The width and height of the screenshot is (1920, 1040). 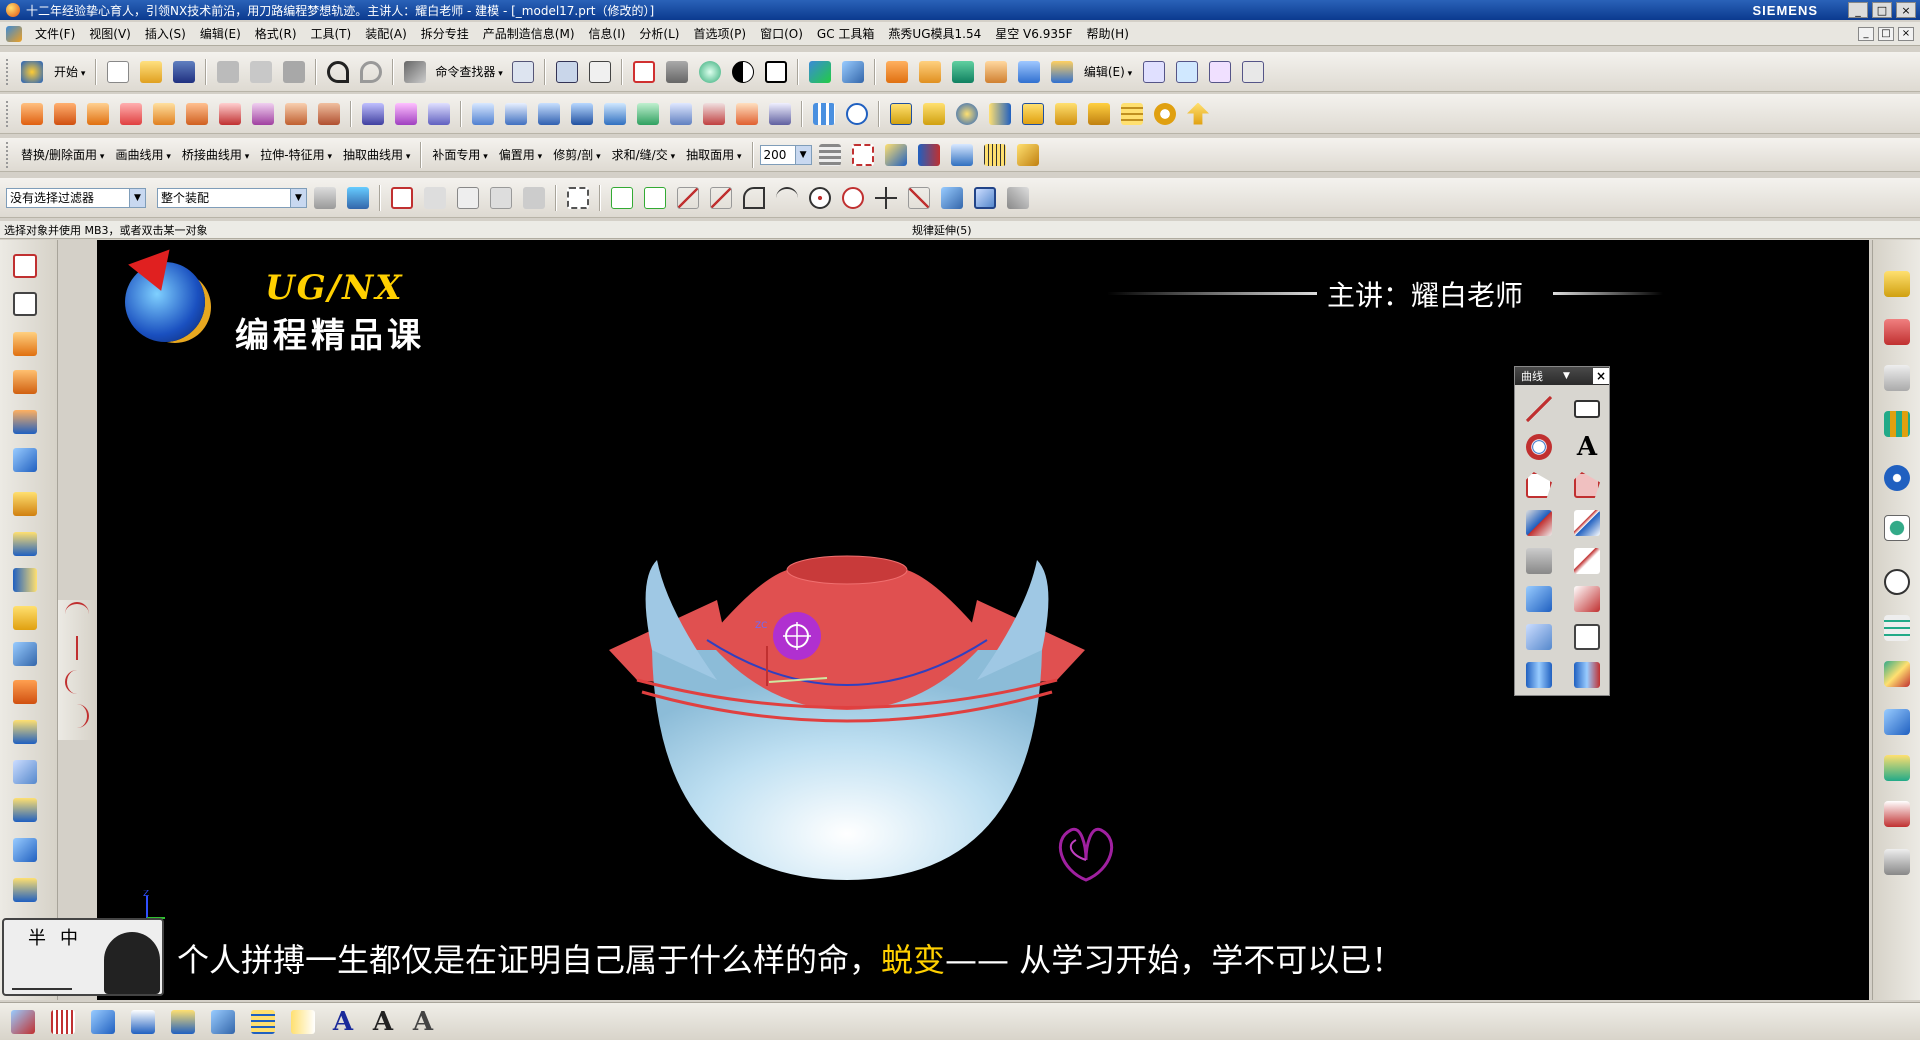 What do you see at coordinates (25, 344) in the screenshot?
I see `extrude-icon` at bounding box center [25, 344].